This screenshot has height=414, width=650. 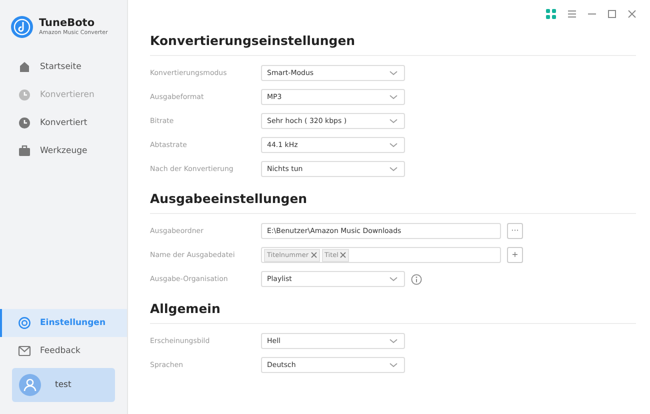 What do you see at coordinates (572, 14) in the screenshot?
I see `menu-icon` at bounding box center [572, 14].